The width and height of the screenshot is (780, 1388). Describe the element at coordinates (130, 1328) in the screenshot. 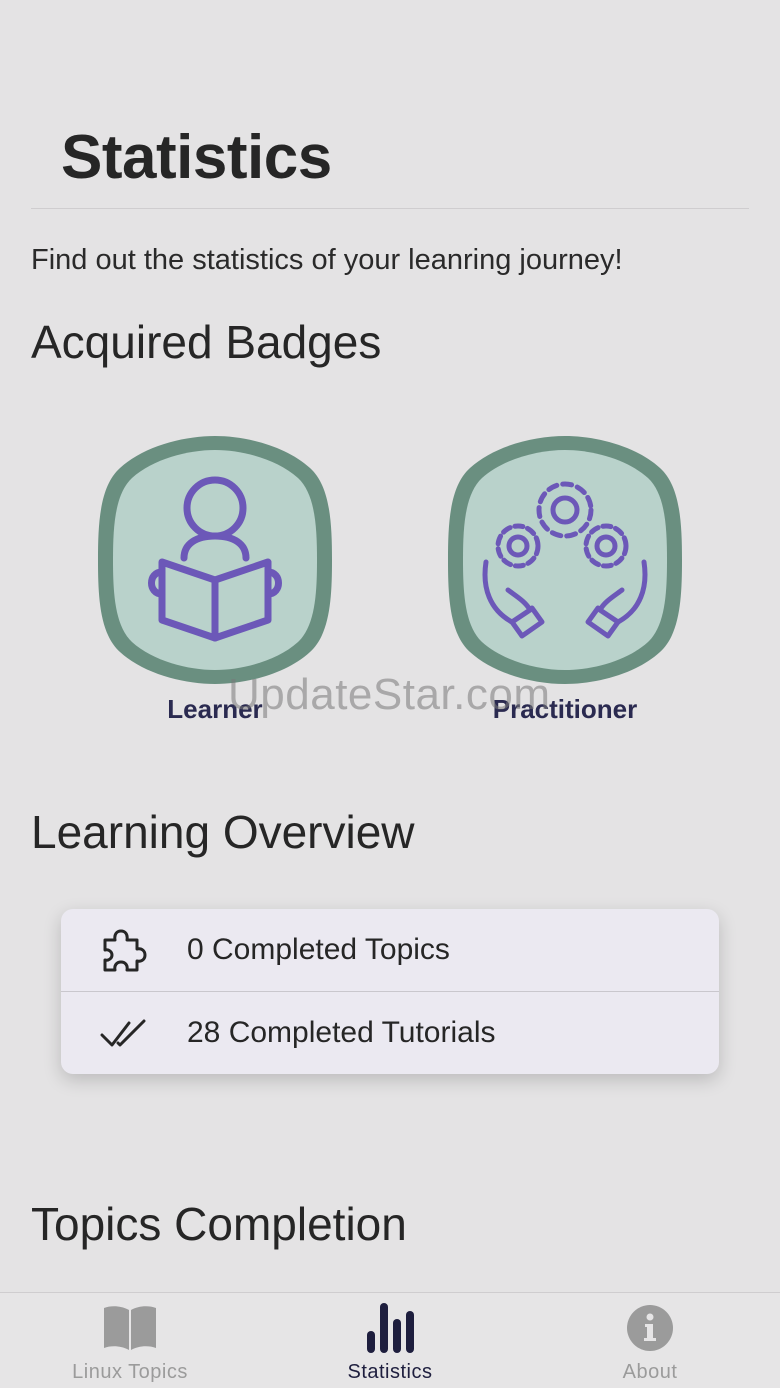

I see `book-icon` at that location.